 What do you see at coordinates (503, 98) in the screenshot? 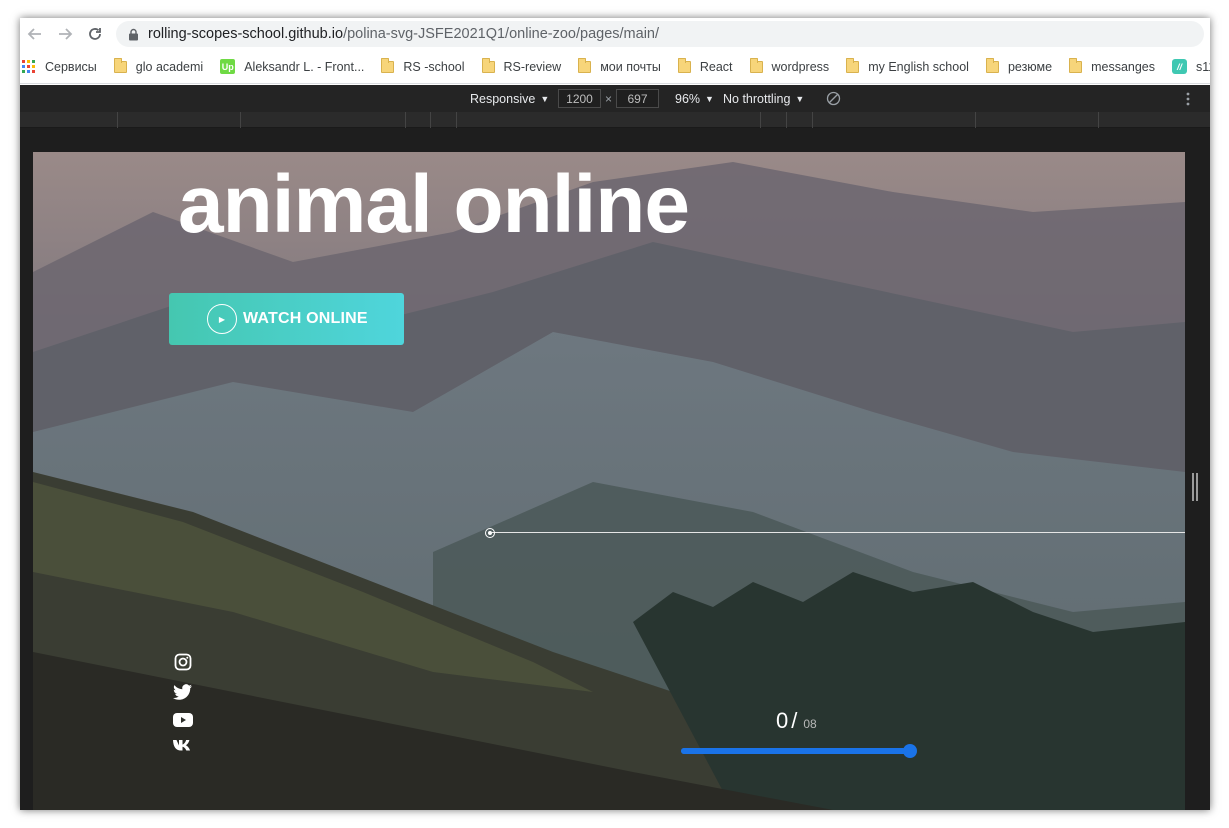
I see `device-label: Responsive` at bounding box center [503, 98].